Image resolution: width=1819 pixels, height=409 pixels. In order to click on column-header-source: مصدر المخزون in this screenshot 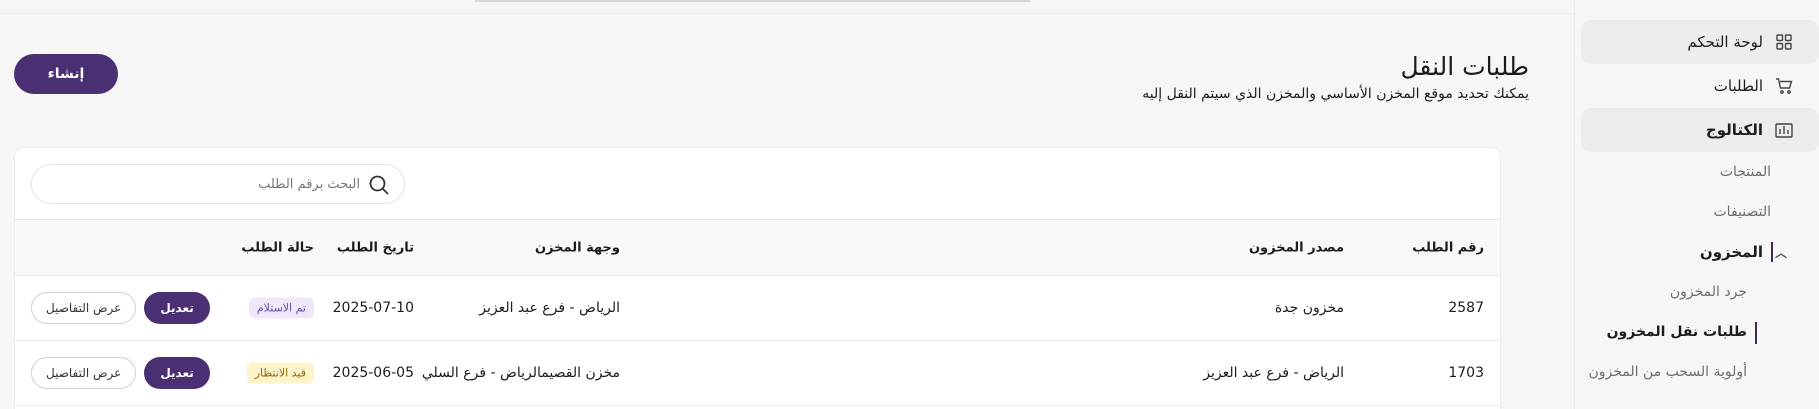, I will do `click(1296, 247)`.